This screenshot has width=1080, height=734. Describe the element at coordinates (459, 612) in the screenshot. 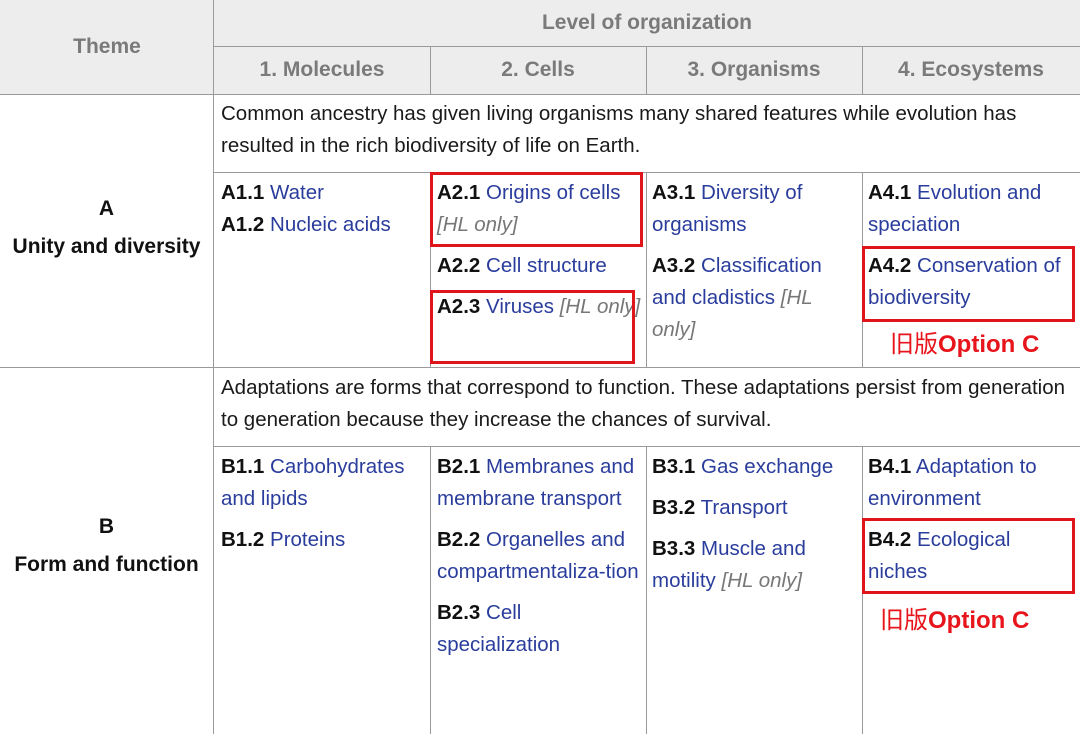

I see `topic-code: B2.3` at that location.